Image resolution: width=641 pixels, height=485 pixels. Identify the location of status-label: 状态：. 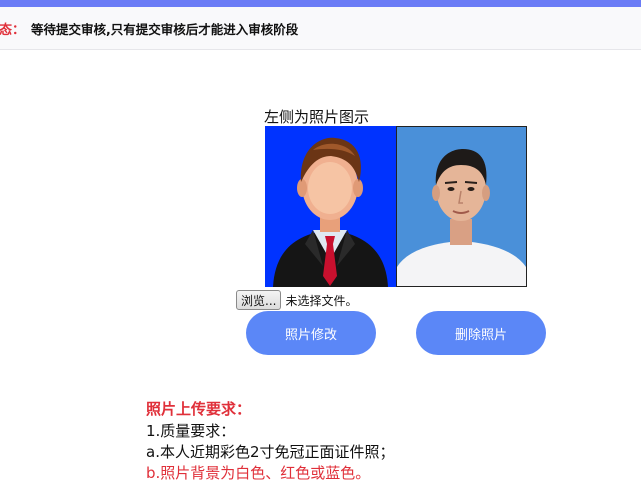
(13, 30).